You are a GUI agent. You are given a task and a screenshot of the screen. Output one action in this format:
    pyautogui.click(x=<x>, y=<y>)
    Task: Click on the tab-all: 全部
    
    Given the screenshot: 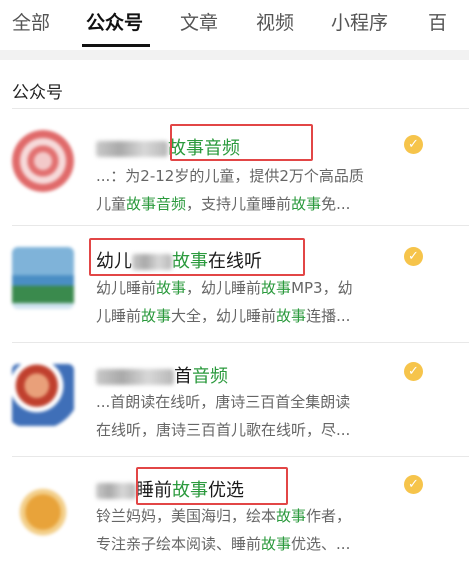 What is the action you would take?
    pyautogui.click(x=31, y=21)
    